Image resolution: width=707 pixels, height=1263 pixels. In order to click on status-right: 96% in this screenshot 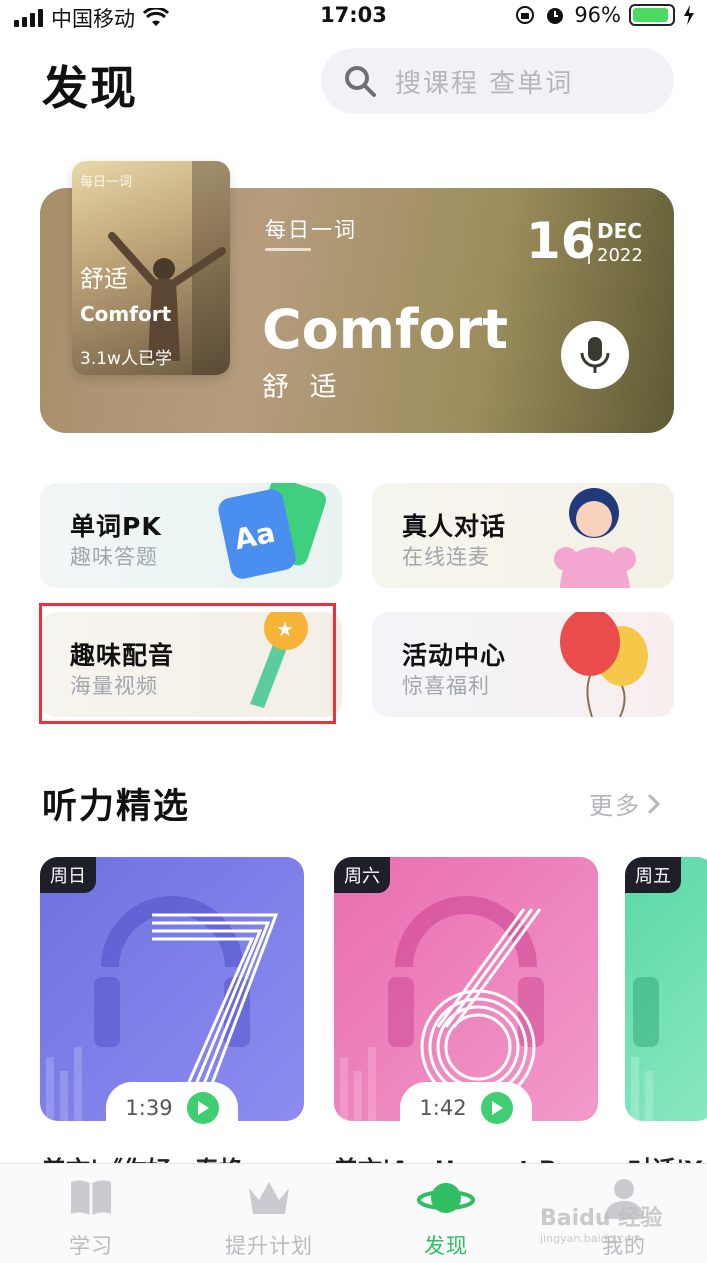, I will do `click(604, 15)`.